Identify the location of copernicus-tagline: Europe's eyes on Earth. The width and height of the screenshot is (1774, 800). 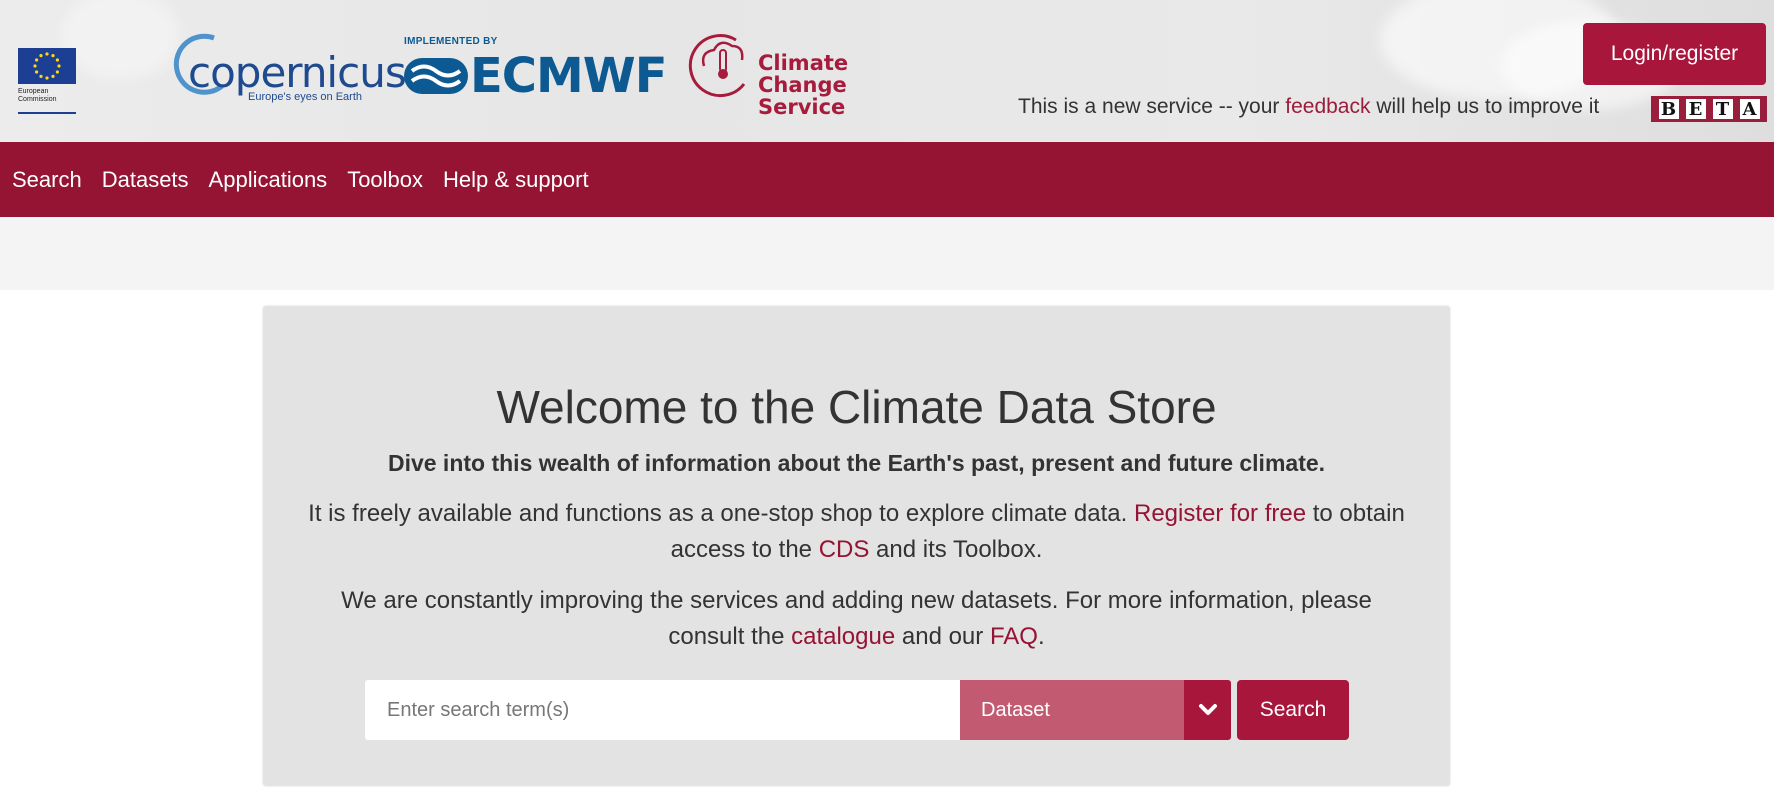
(305, 97).